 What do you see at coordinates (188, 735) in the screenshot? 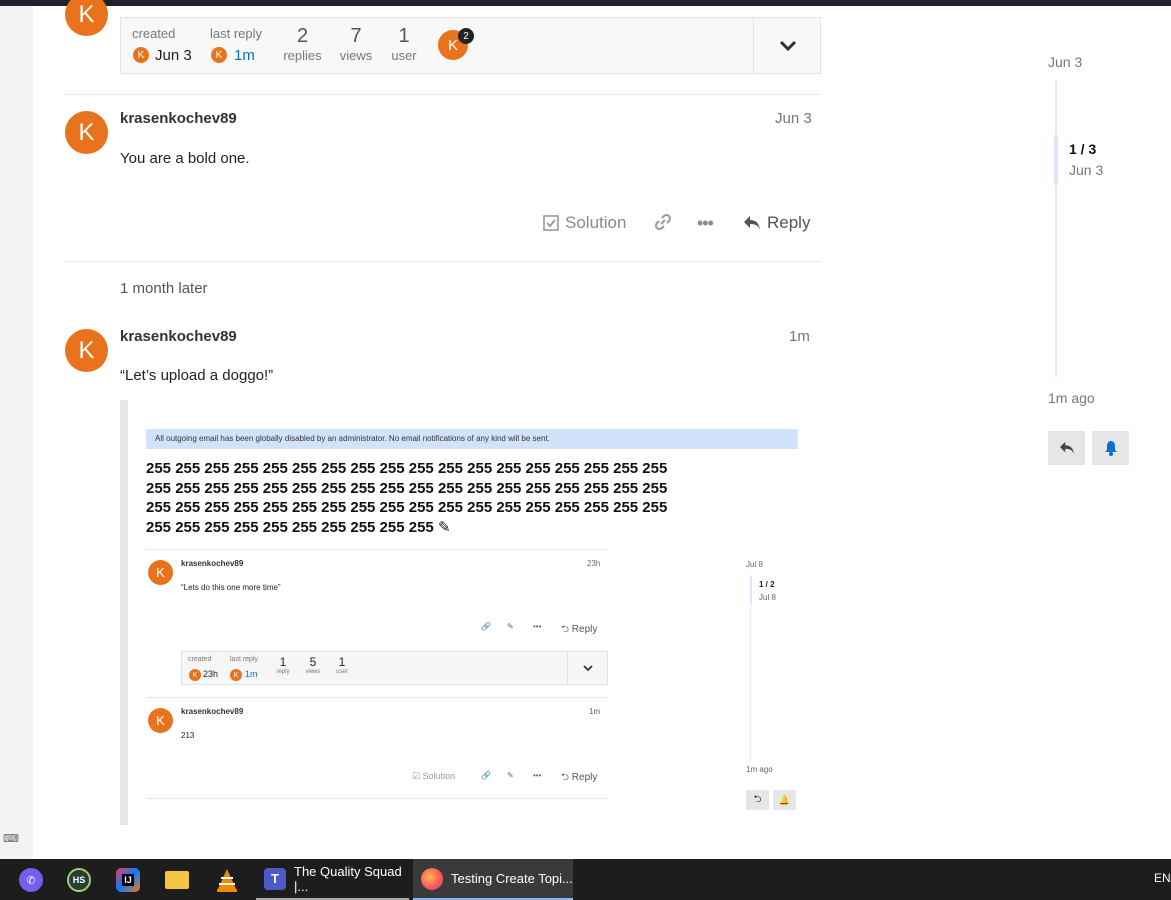
I see `post-body: 213` at bounding box center [188, 735].